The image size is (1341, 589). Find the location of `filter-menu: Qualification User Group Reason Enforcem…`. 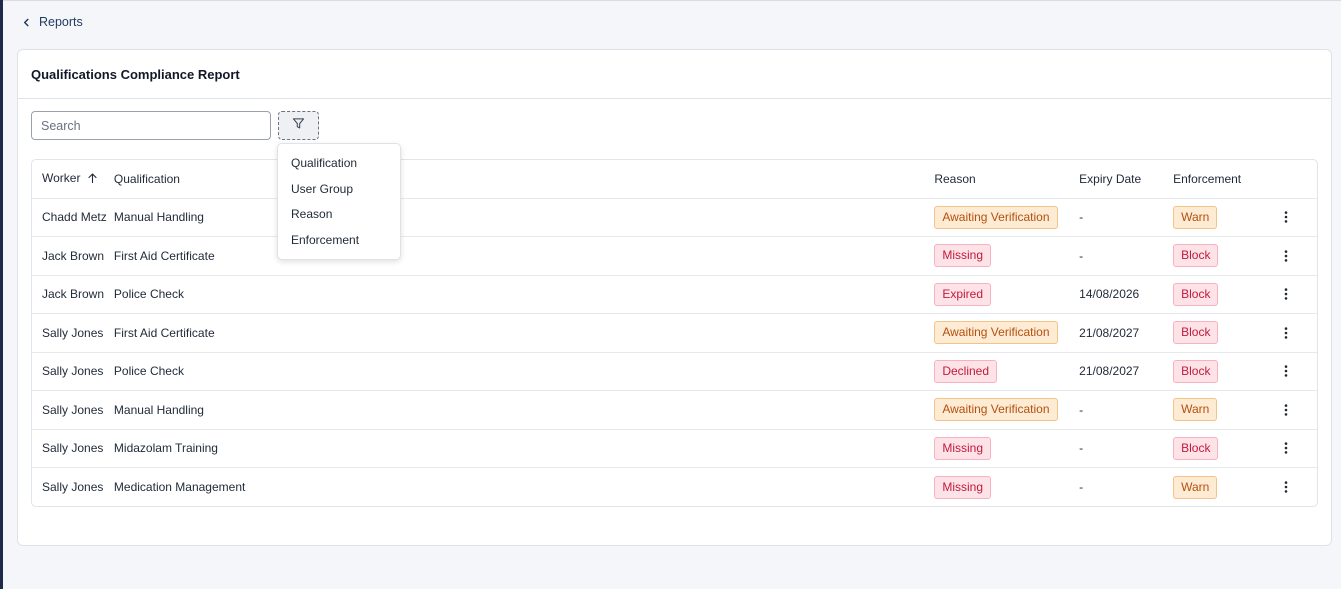

filter-menu: Qualification User Group Reason Enforcem… is located at coordinates (339, 201).